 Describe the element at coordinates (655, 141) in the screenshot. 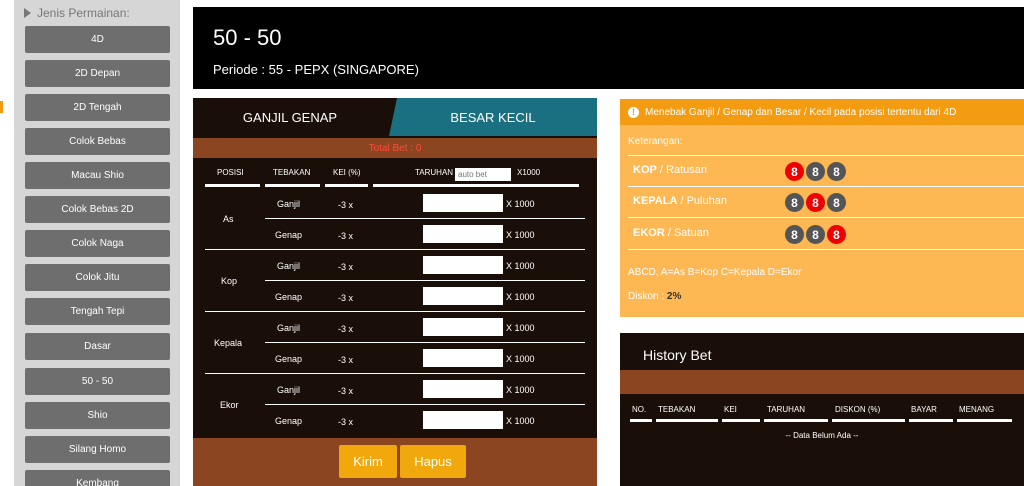

I see `keterangan-label: Keterangan:` at that location.